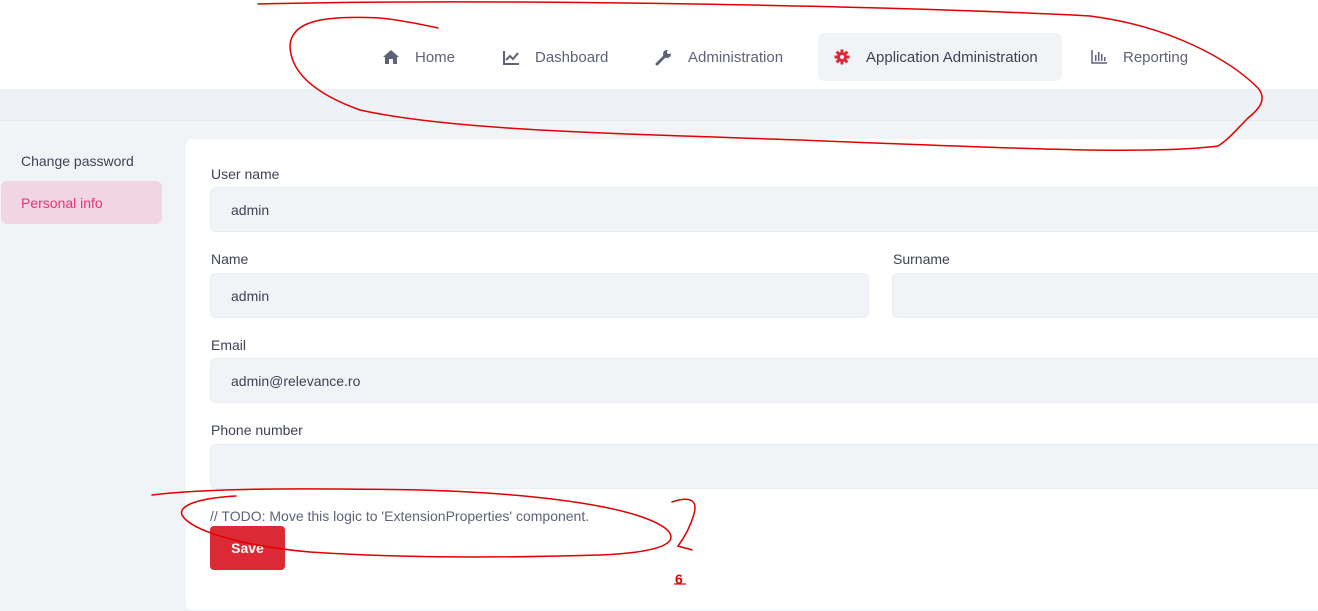  What do you see at coordinates (764, 209) in the screenshot?
I see `username-field: admin` at bounding box center [764, 209].